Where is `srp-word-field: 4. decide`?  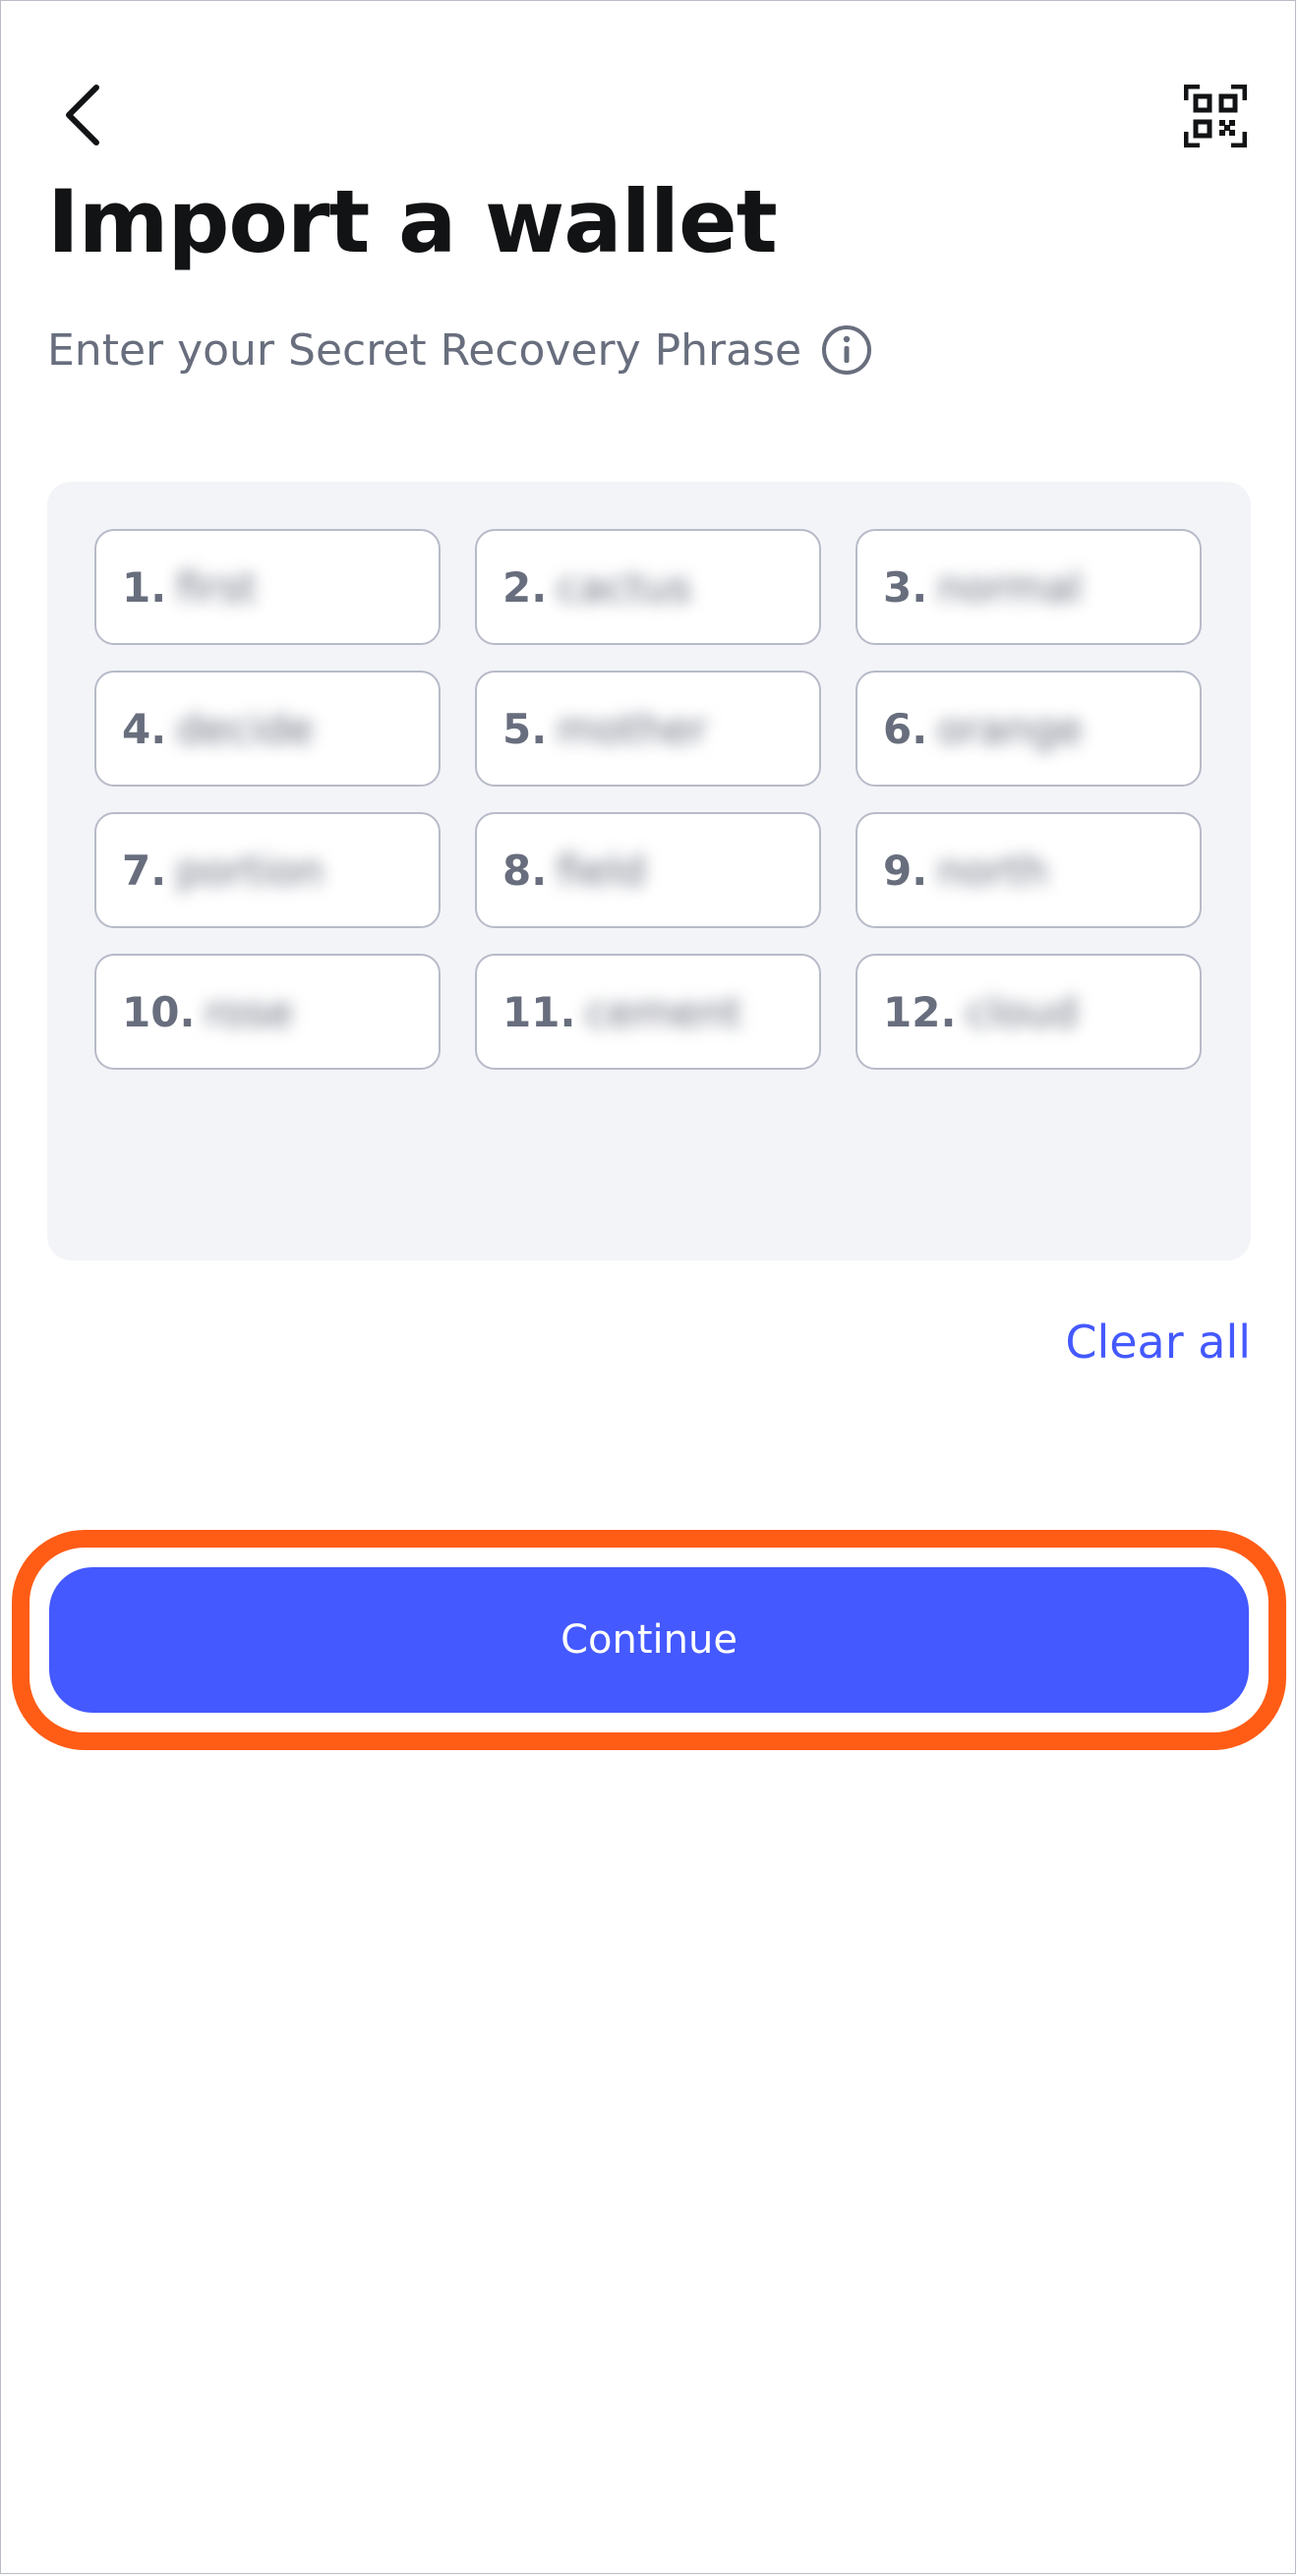 srp-word-field: 4. decide is located at coordinates (267, 729).